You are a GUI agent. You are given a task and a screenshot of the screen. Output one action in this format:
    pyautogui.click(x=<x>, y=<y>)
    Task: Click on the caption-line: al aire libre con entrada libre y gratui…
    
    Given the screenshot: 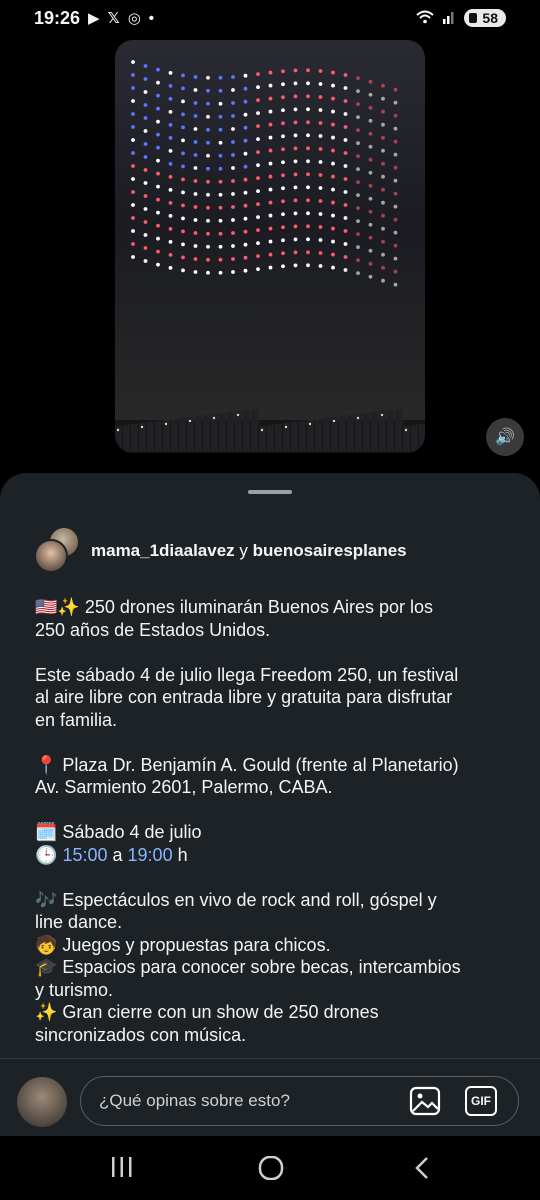 What is the action you would take?
    pyautogui.click(x=244, y=697)
    